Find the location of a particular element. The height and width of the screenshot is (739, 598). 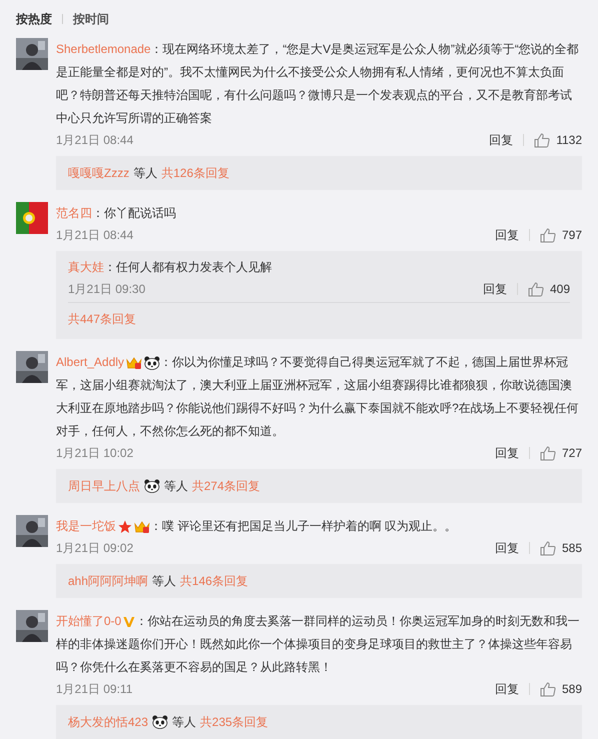

sort-tab: 按时间 is located at coordinates (91, 19).